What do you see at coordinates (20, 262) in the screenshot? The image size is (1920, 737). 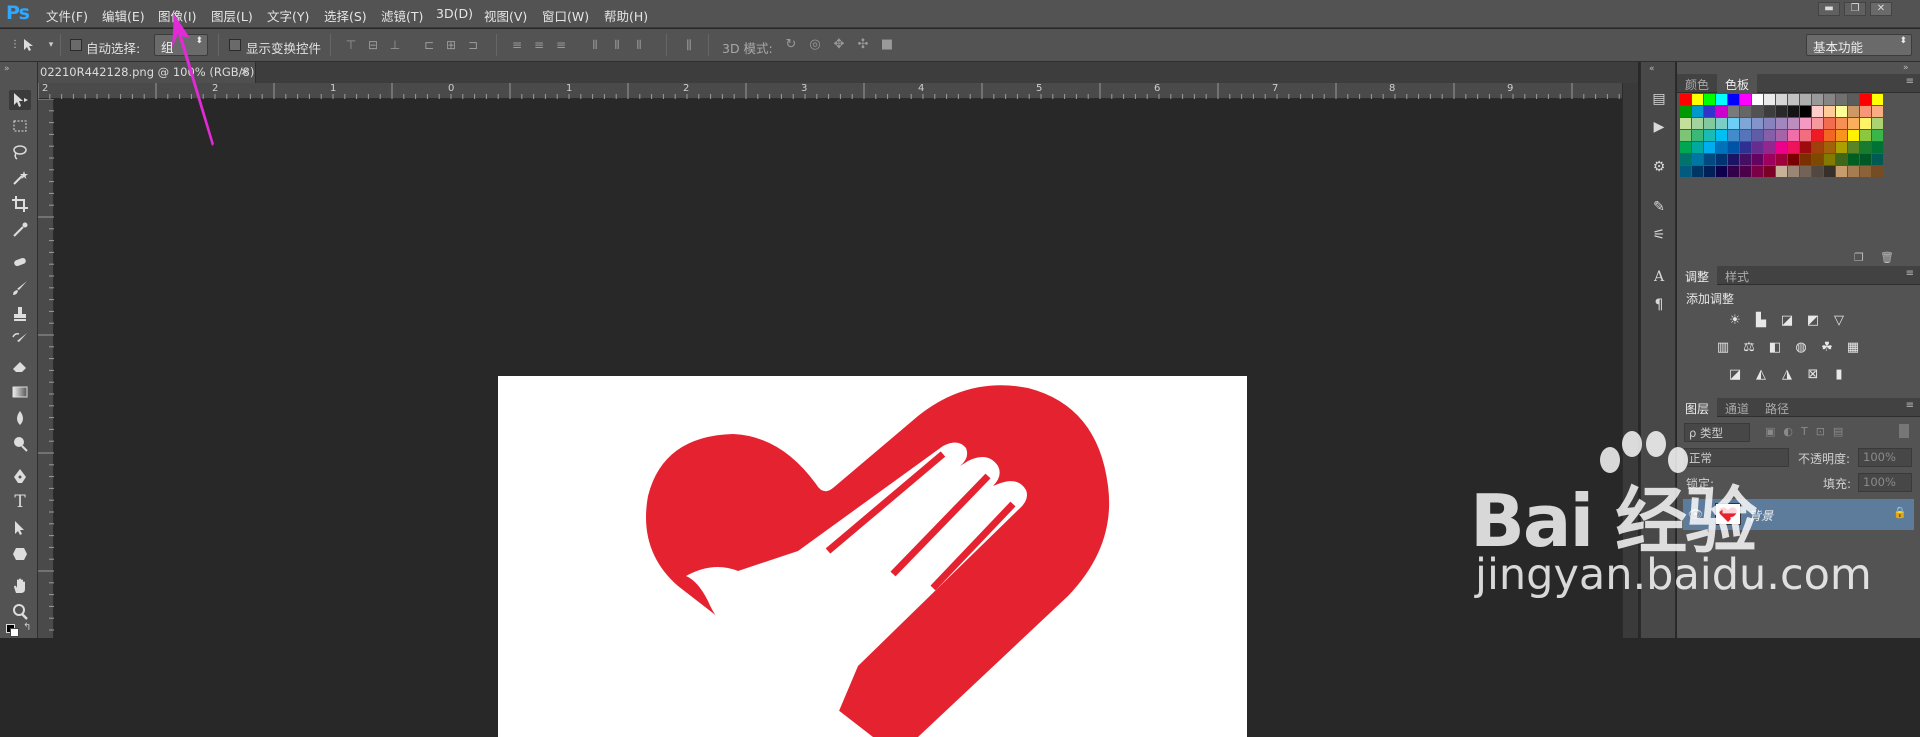 I see `healing-brush-tool-icon` at bounding box center [20, 262].